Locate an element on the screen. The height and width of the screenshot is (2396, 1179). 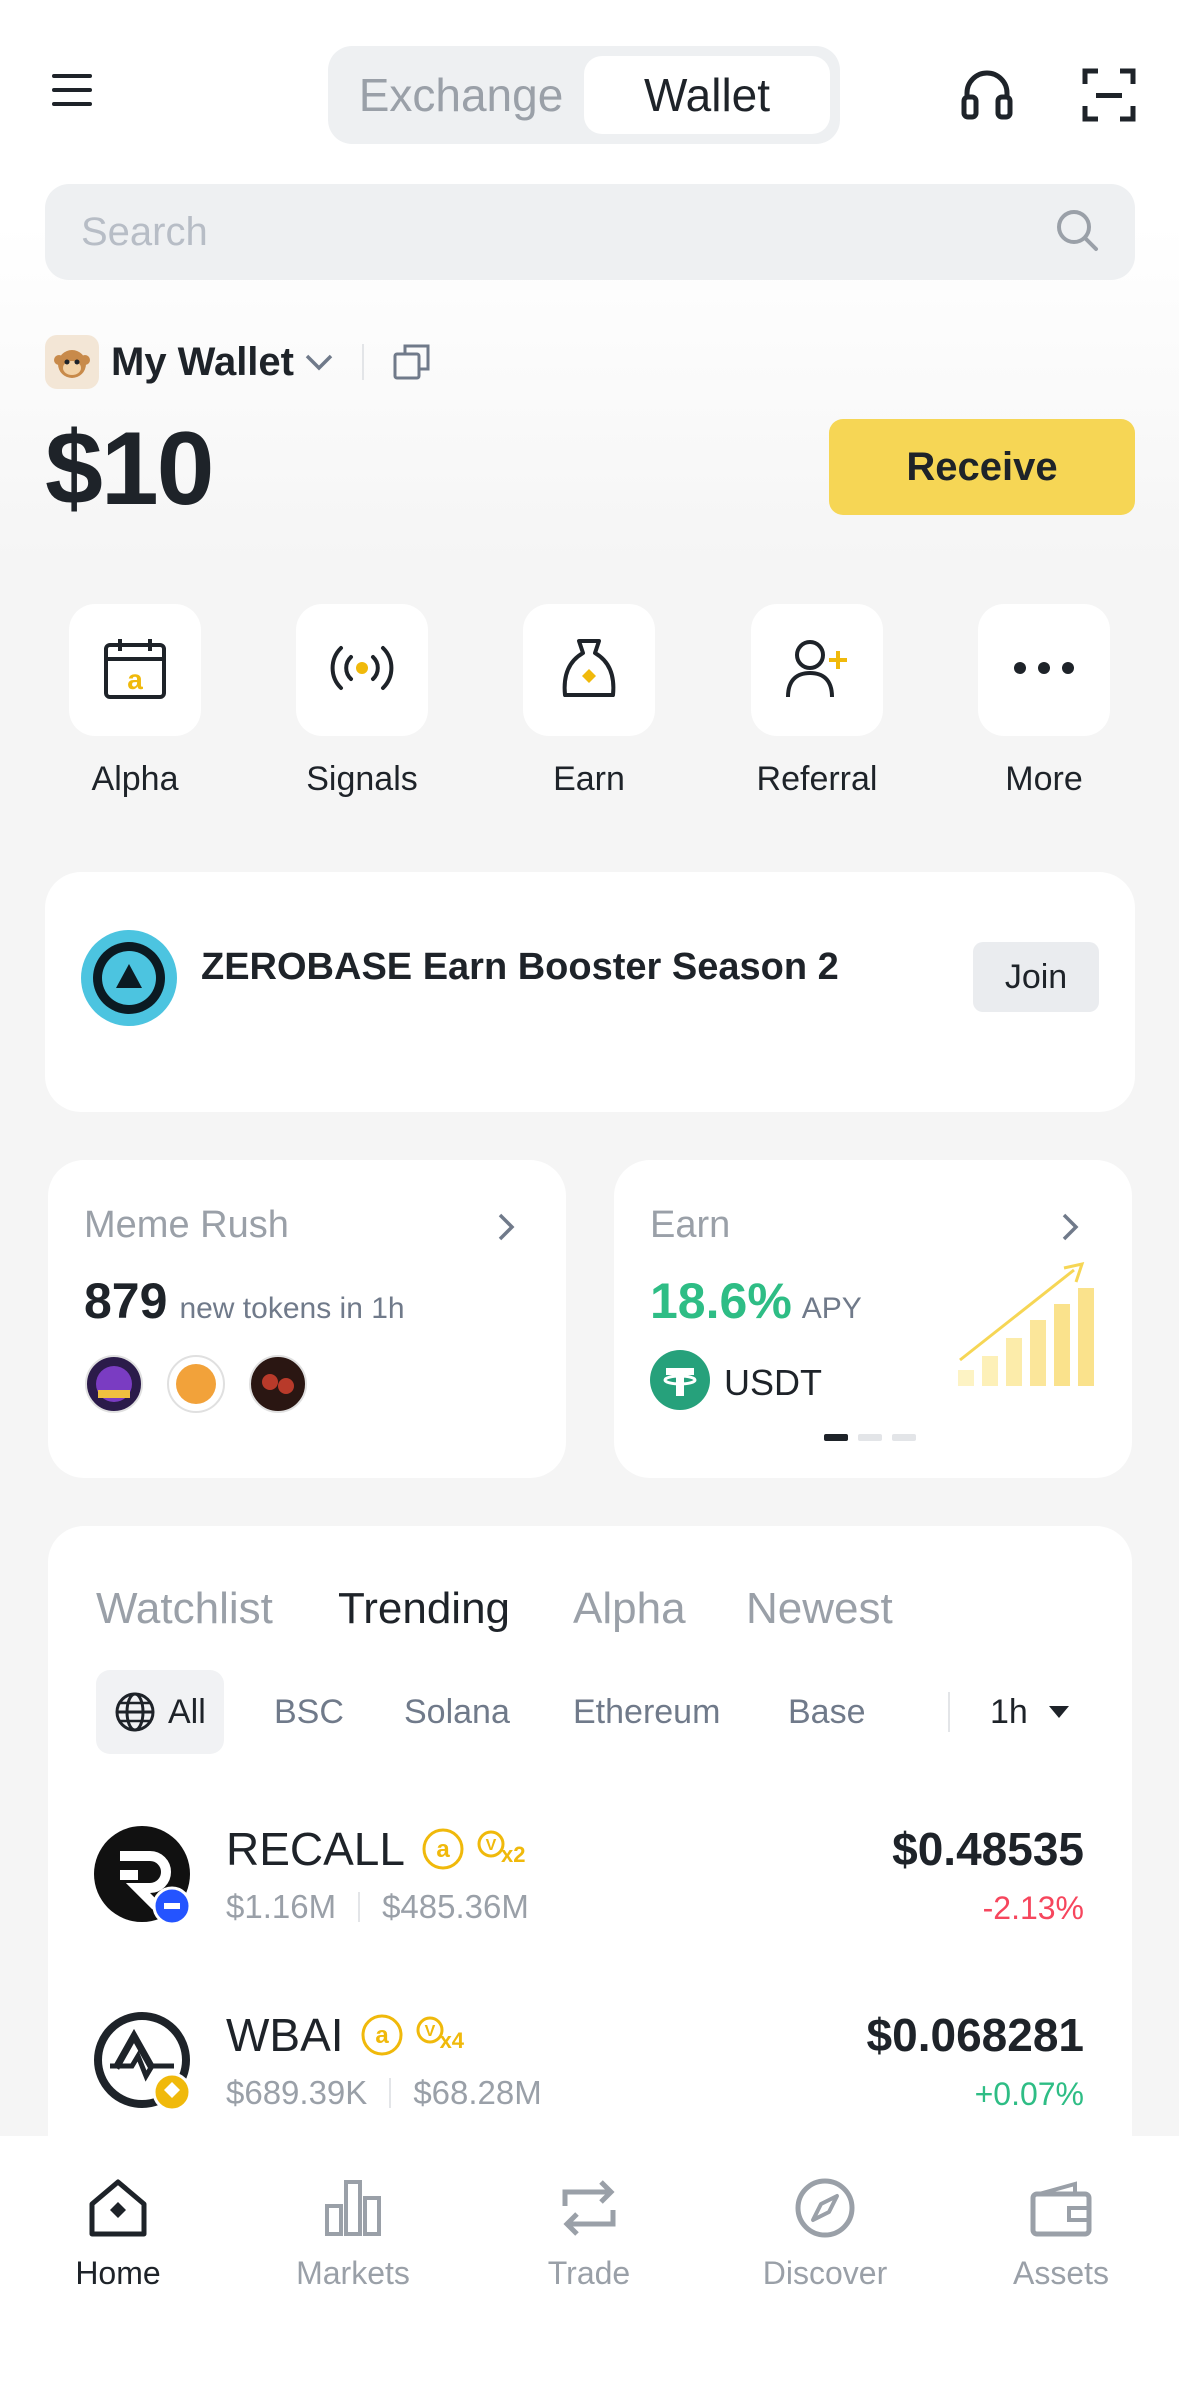
quick-action-label: Referral is located at coordinates (817, 779).